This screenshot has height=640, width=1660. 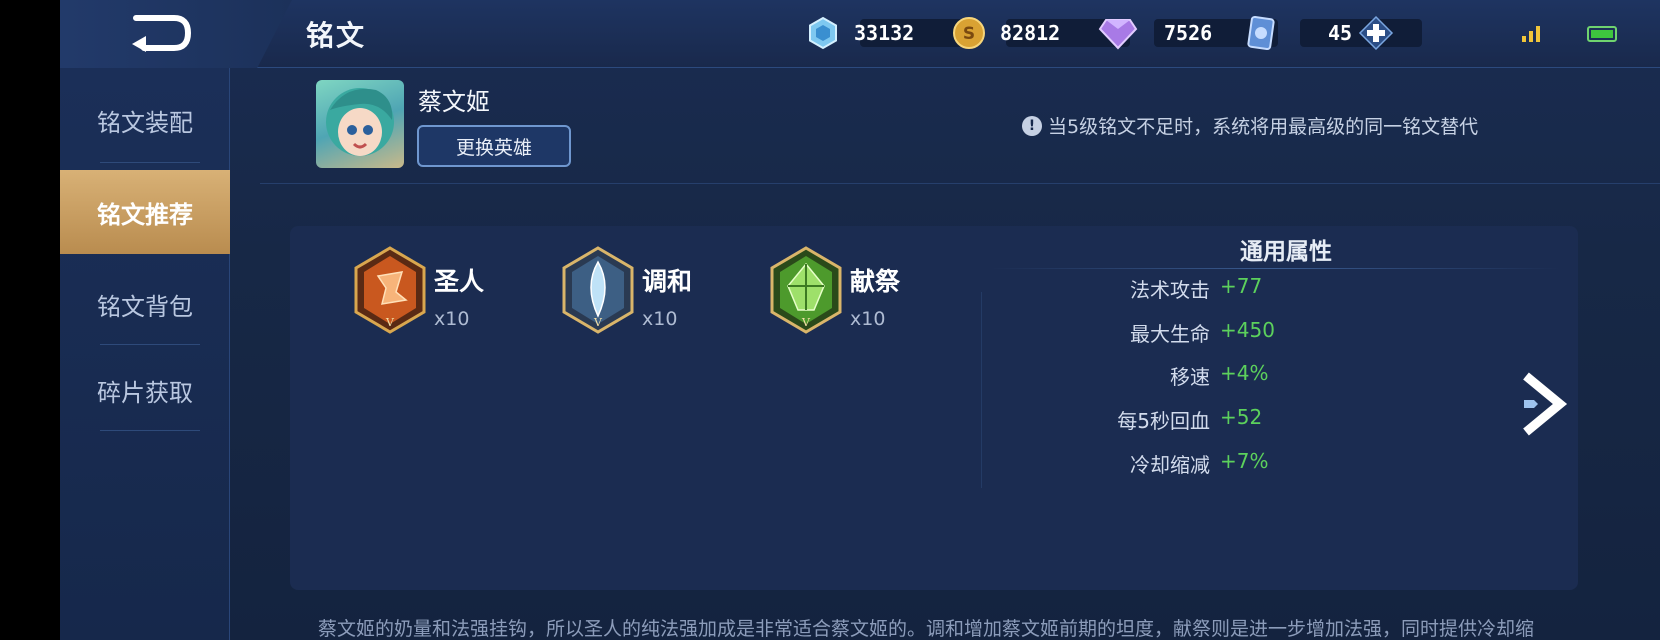 I want to click on attribute-value: +7%, so click(x=1244, y=461).